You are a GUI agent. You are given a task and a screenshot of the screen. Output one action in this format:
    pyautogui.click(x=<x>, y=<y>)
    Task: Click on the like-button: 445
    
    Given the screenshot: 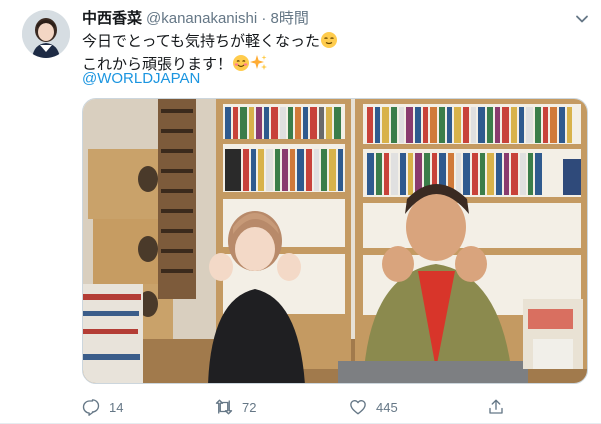 What is the action you would take?
    pyautogui.click(x=373, y=407)
    